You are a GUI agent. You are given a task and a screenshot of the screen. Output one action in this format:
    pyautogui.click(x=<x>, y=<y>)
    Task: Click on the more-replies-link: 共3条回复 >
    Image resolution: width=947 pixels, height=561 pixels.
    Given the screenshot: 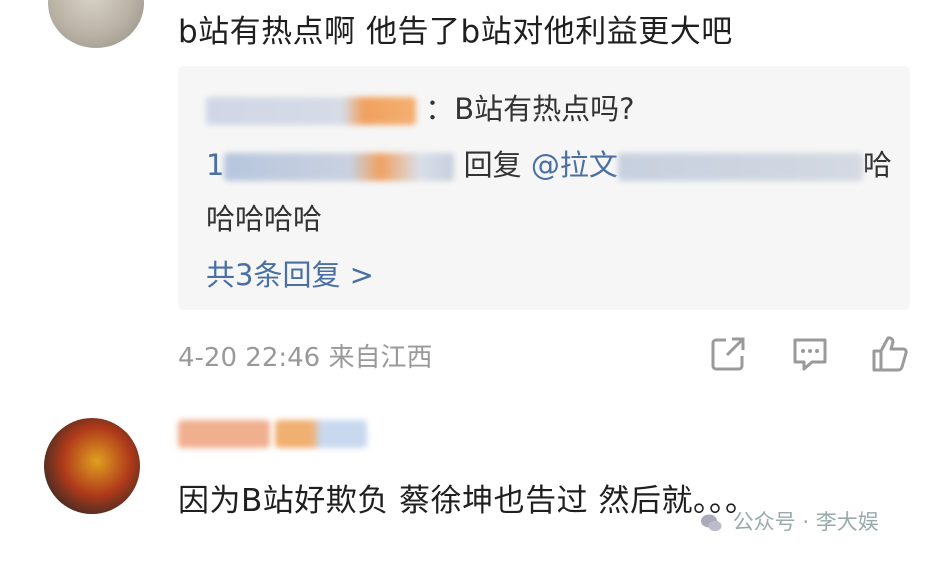 What is the action you would take?
    pyautogui.click(x=290, y=273)
    